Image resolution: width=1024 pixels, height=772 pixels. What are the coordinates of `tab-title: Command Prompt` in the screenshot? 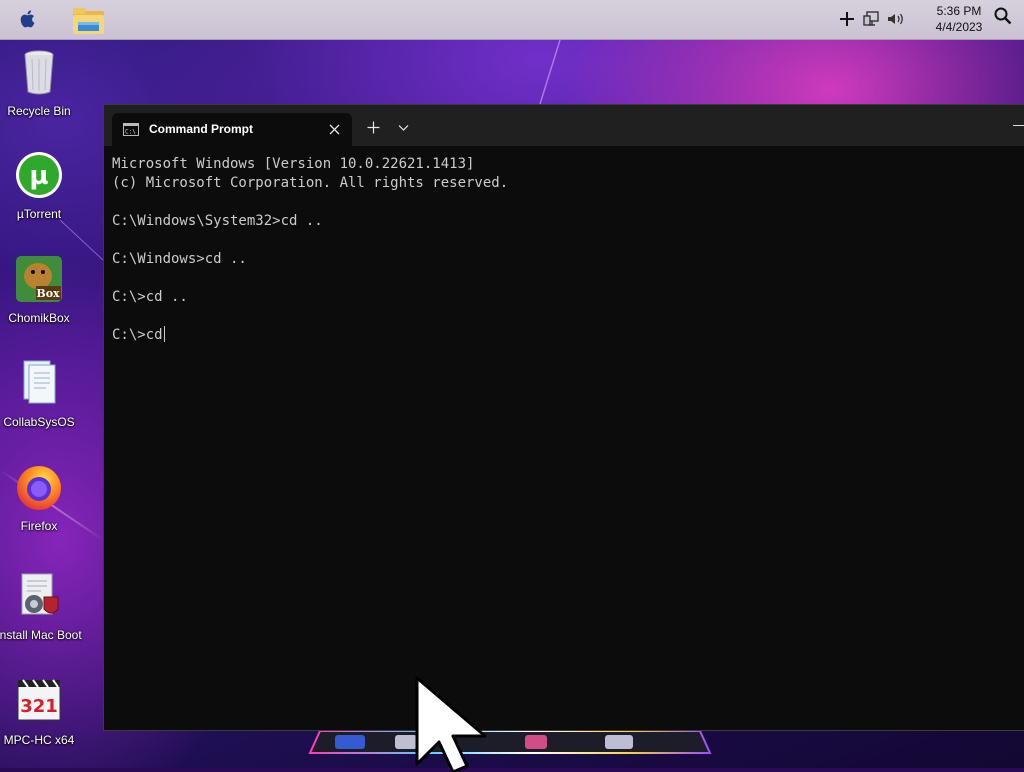 It's located at (201, 129).